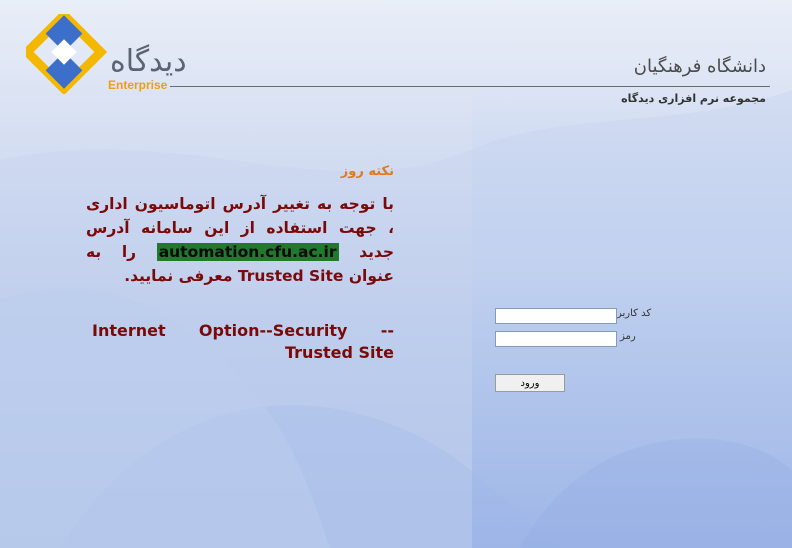  Describe the element at coordinates (530, 383) in the screenshot. I see `login-button: ورود` at that location.